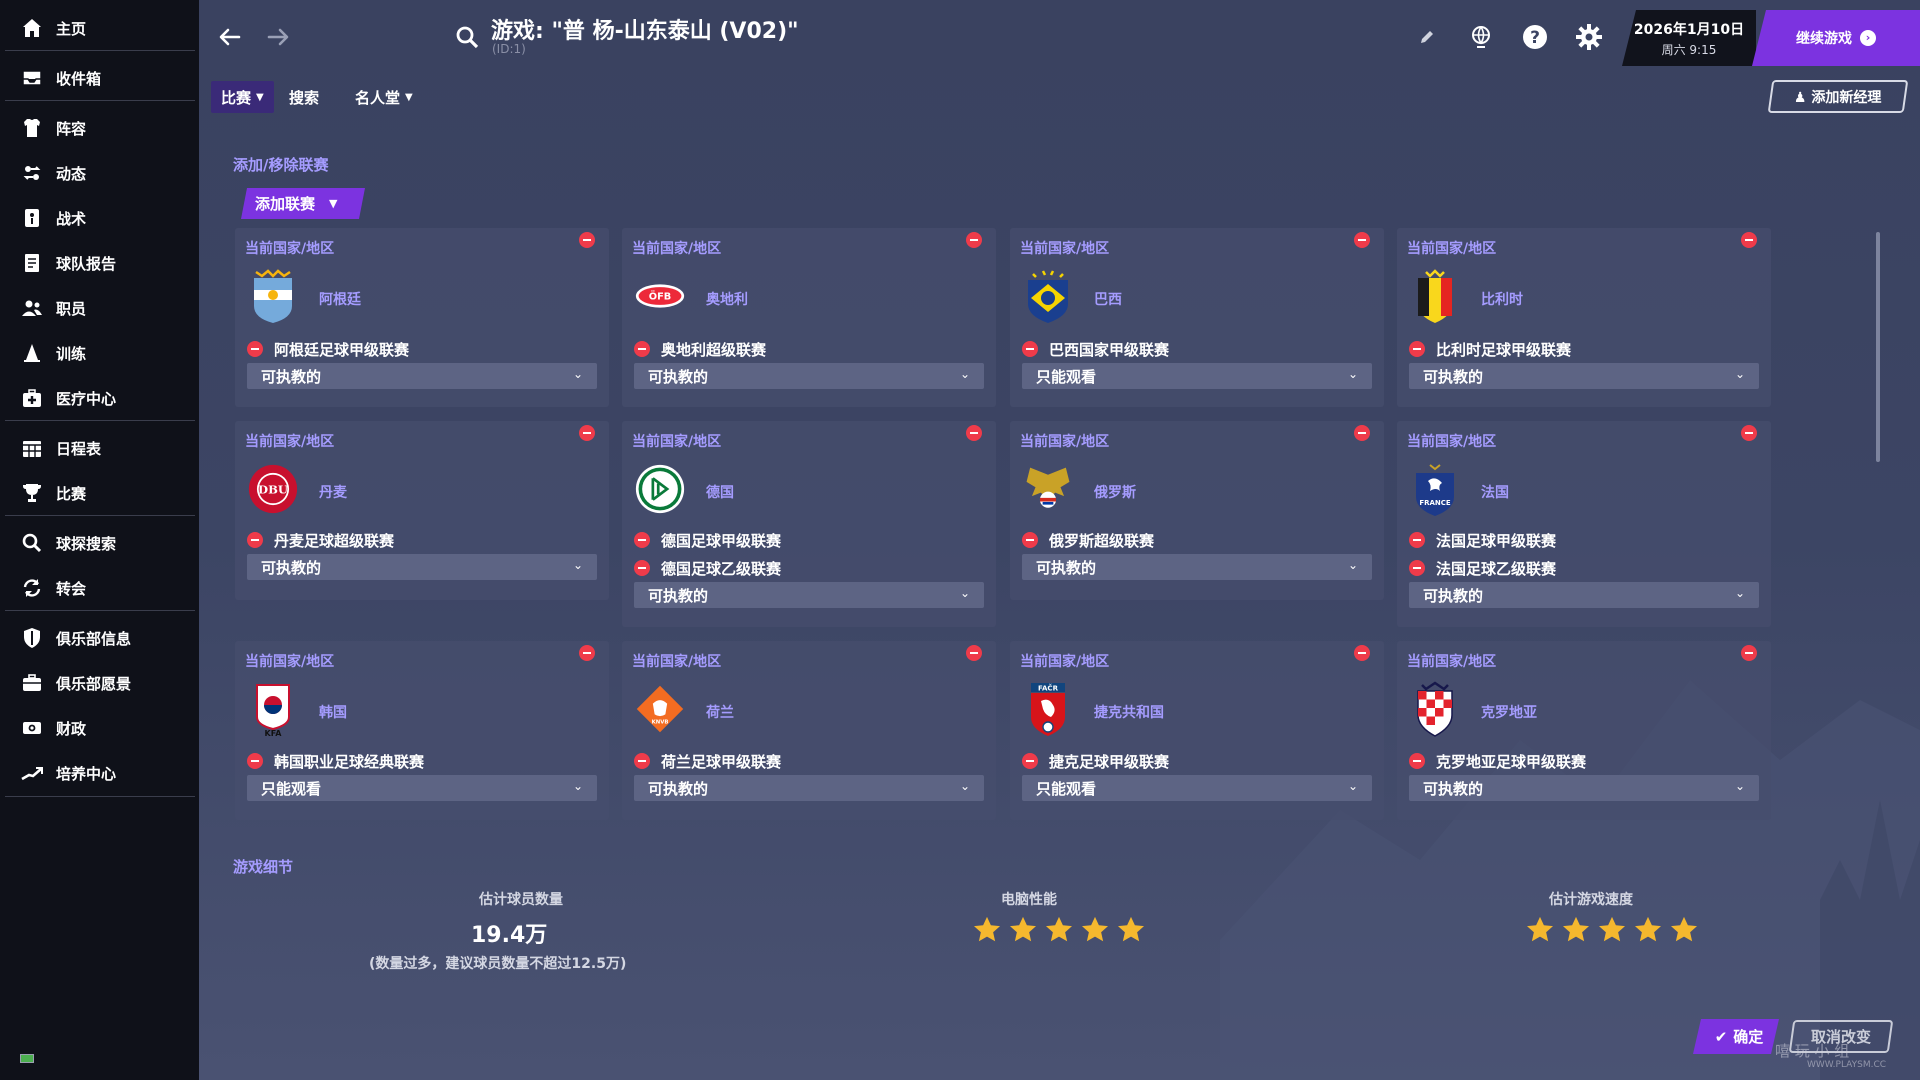 This screenshot has height=1080, width=1920. I want to click on sidebar-item-medical: 医疗中心, so click(100, 398).